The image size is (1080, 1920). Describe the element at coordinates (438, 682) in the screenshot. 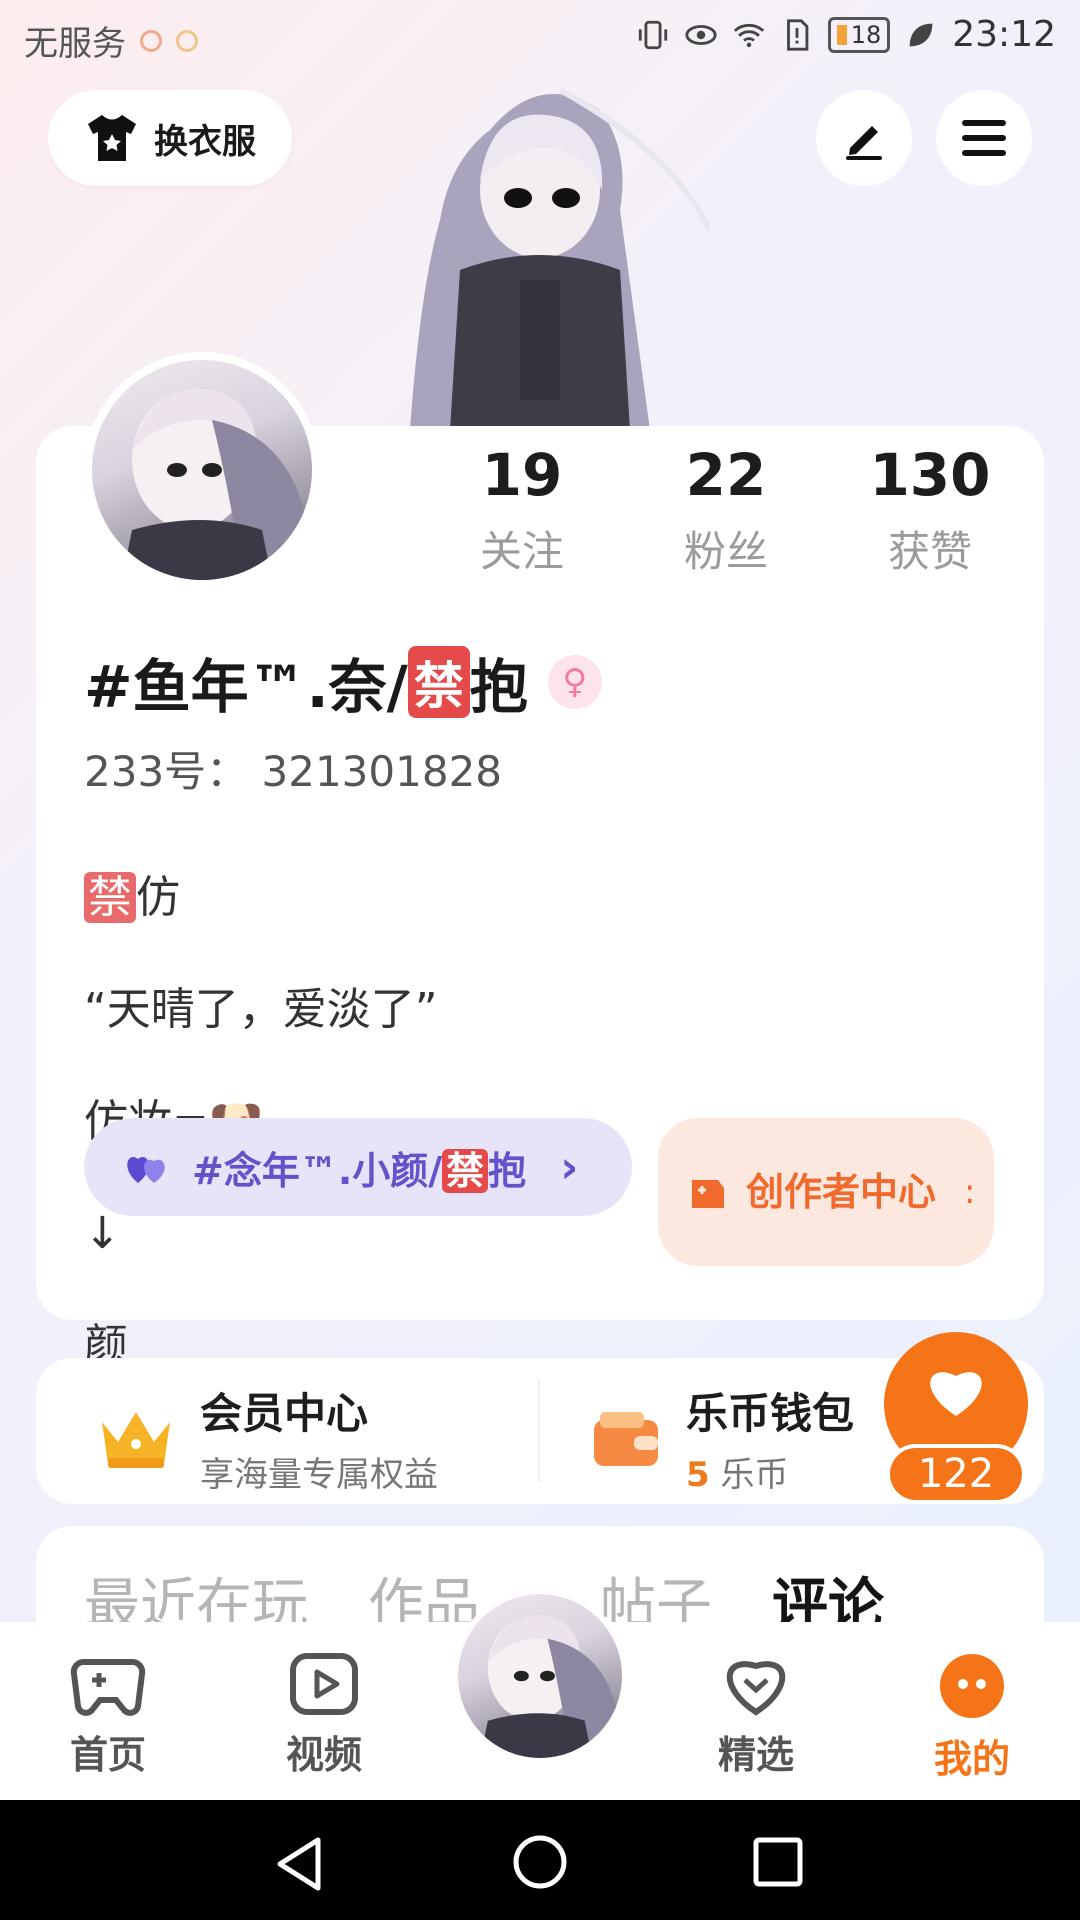

I see `ban-badge: 禁` at that location.